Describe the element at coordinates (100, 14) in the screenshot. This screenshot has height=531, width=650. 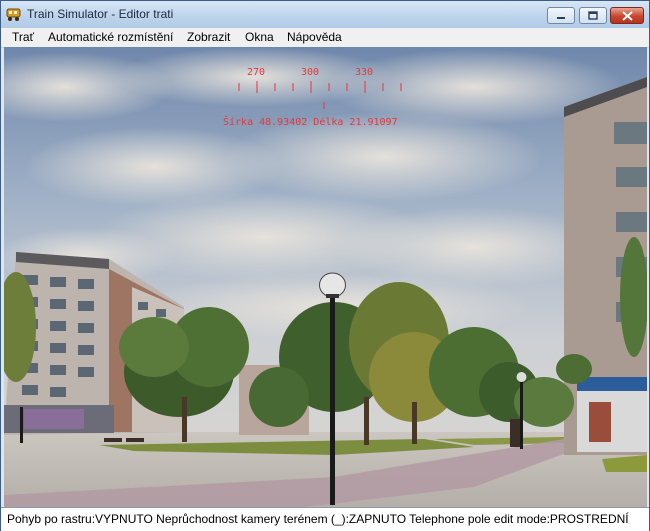
I see `window-title: Train Simulator - Editor trati` at that location.